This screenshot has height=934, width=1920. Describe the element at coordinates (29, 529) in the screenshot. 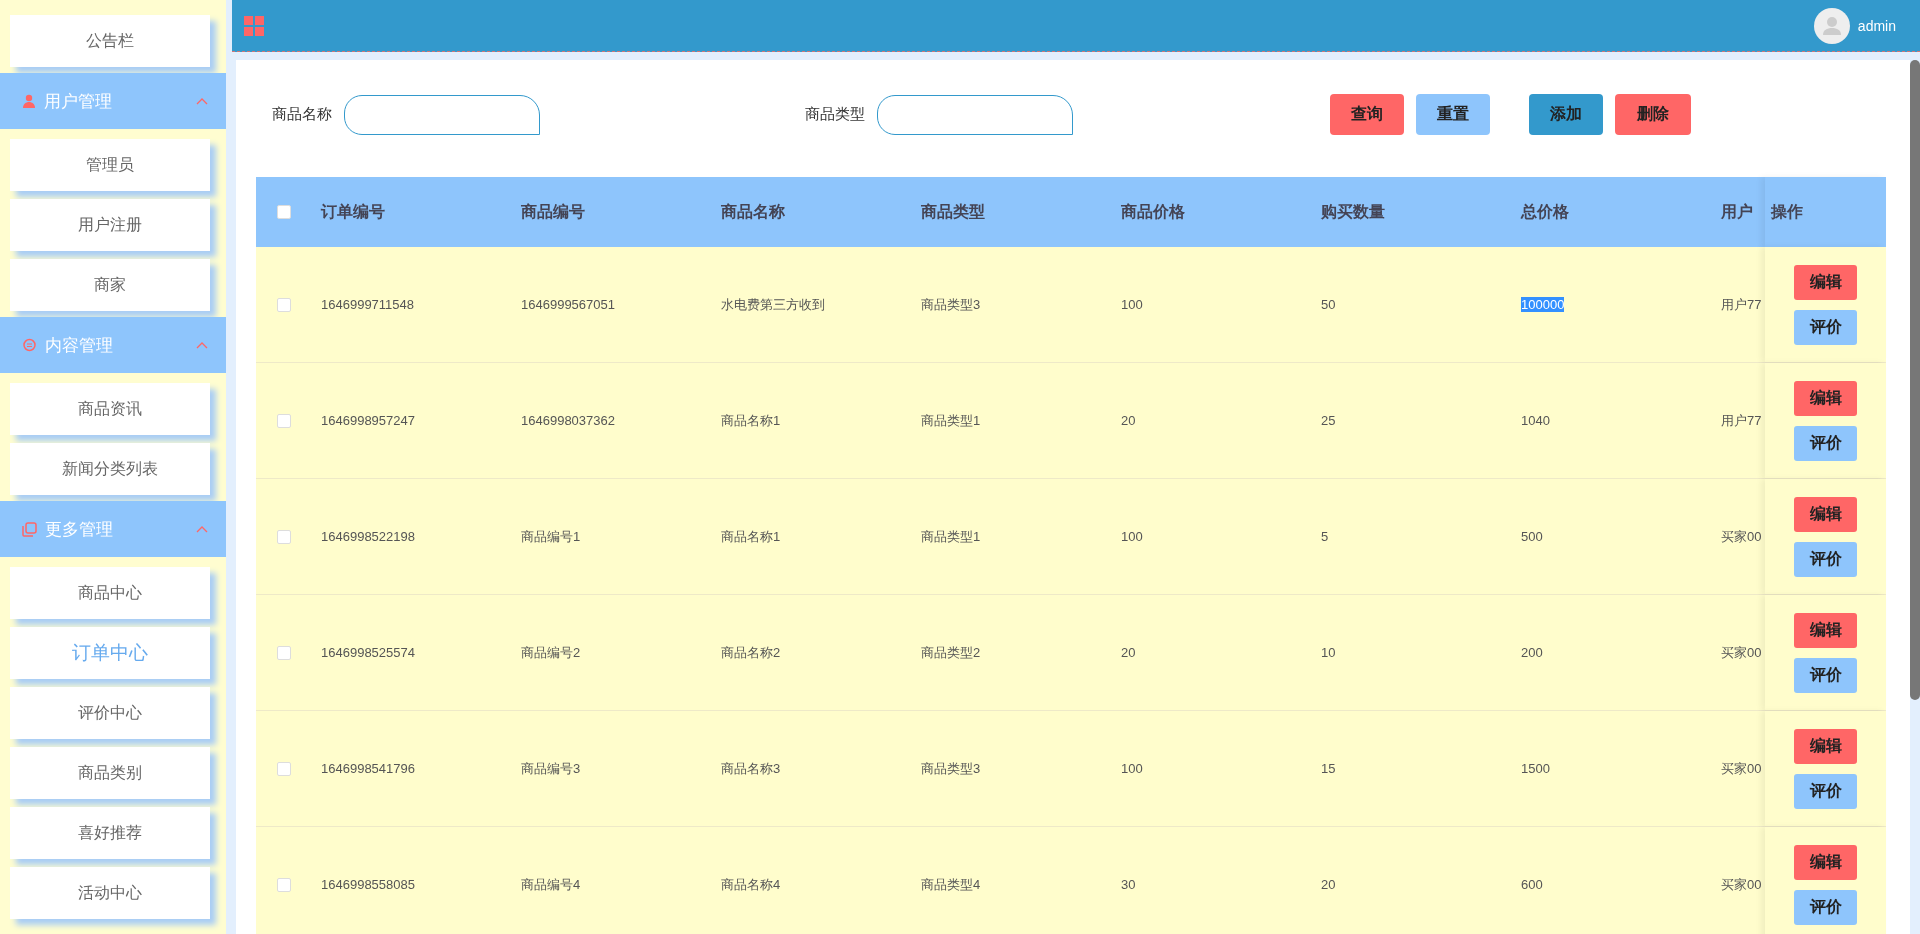

I see `copy-icon` at that location.